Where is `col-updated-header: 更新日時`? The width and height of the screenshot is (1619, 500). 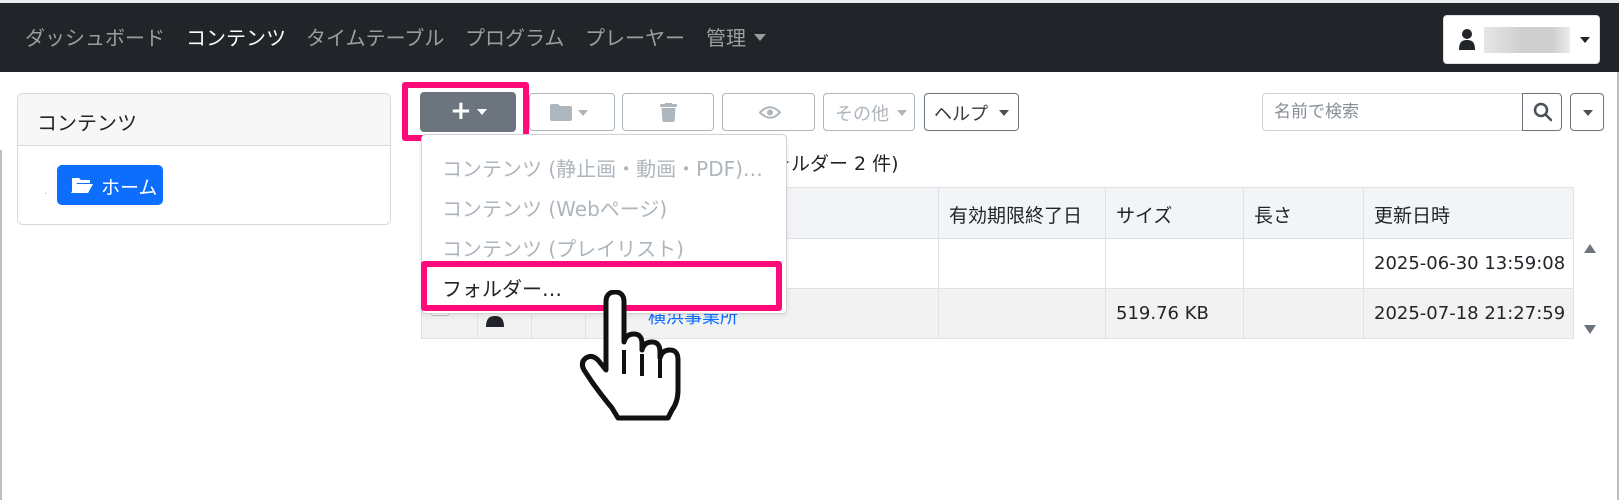
col-updated-header: 更新日時 is located at coordinates (1468, 213).